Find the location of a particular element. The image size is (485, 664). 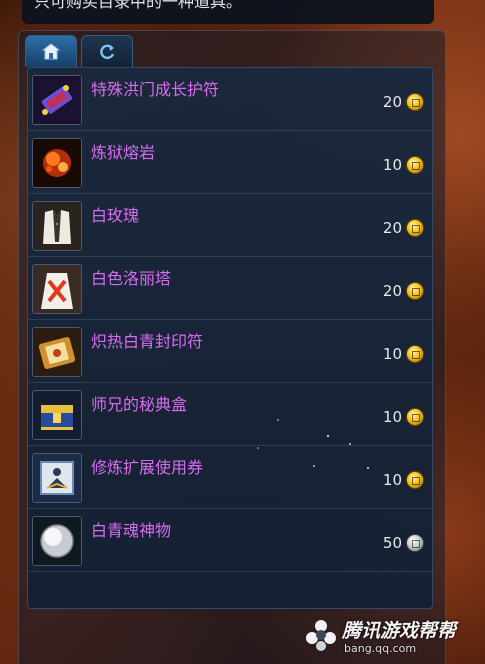

tab-refresh is located at coordinates (107, 51).